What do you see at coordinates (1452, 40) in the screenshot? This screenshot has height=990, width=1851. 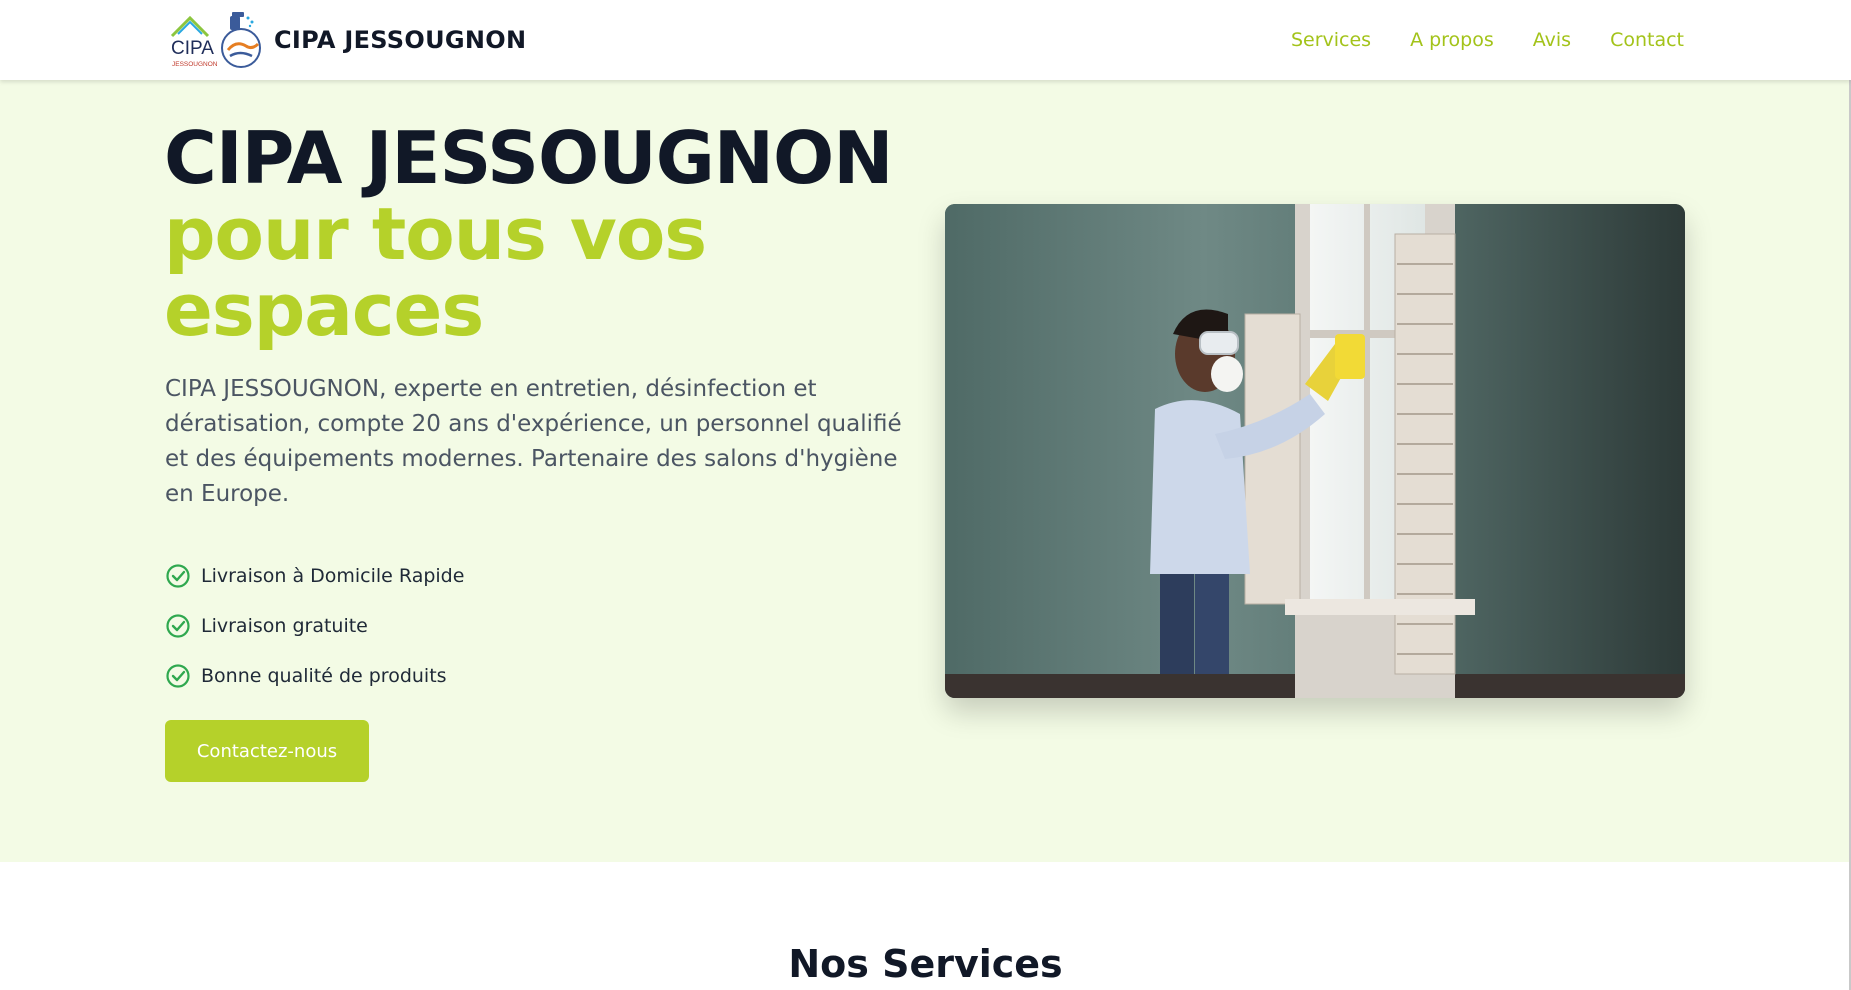 I see `nav-link-about: A propos` at bounding box center [1452, 40].